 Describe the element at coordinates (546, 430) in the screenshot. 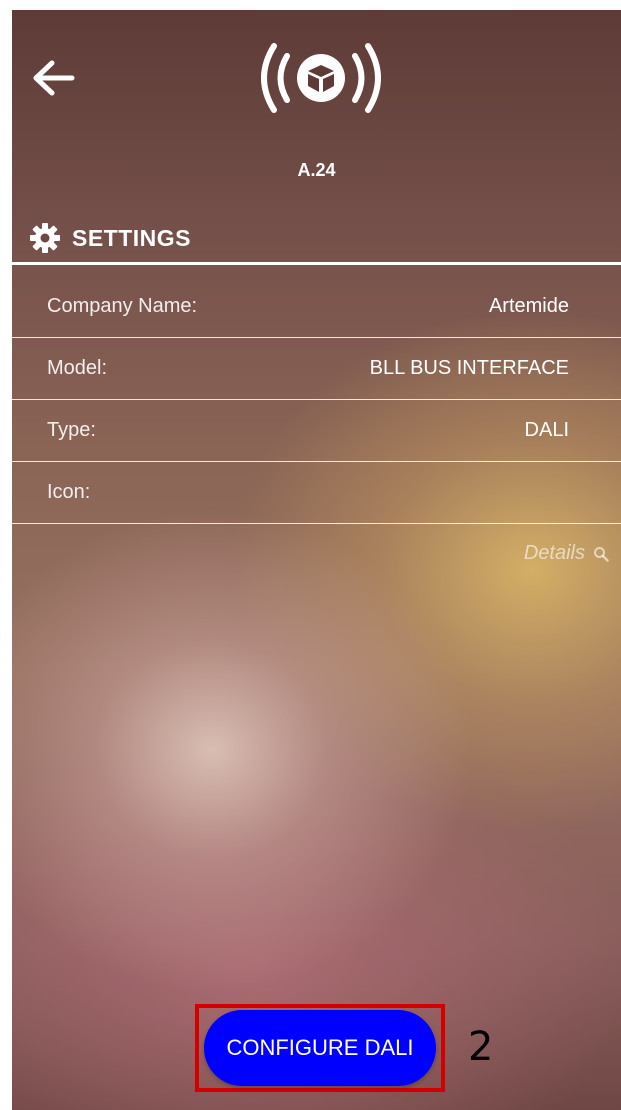

I see `row-value: DALI` at that location.